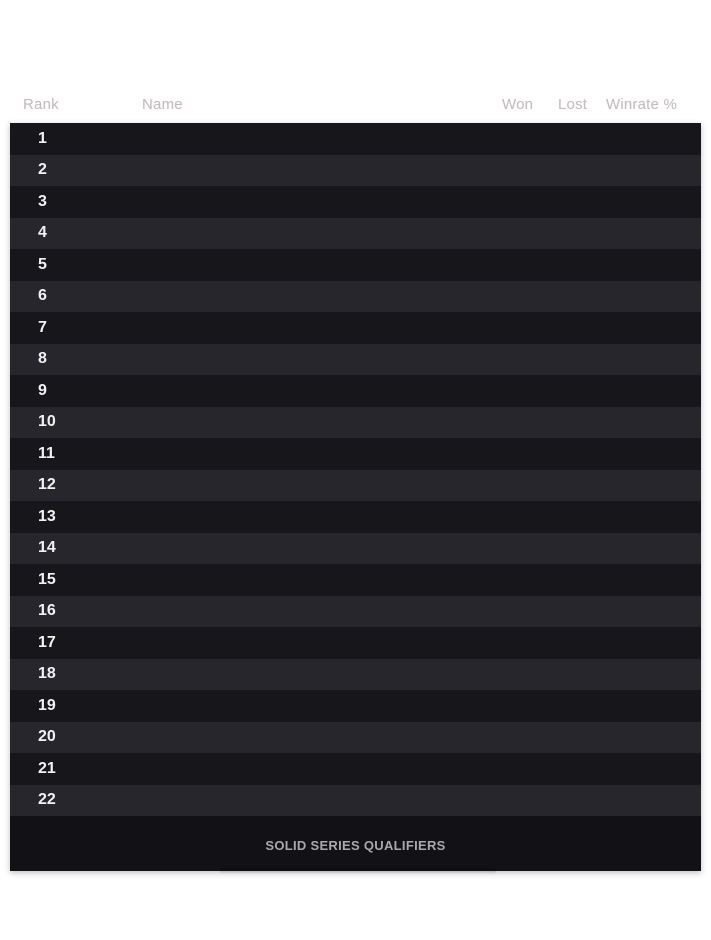 This screenshot has height=940, width=711. I want to click on leaderboard-footer: SOLID SERIES QUALIFIERS, so click(355, 843).